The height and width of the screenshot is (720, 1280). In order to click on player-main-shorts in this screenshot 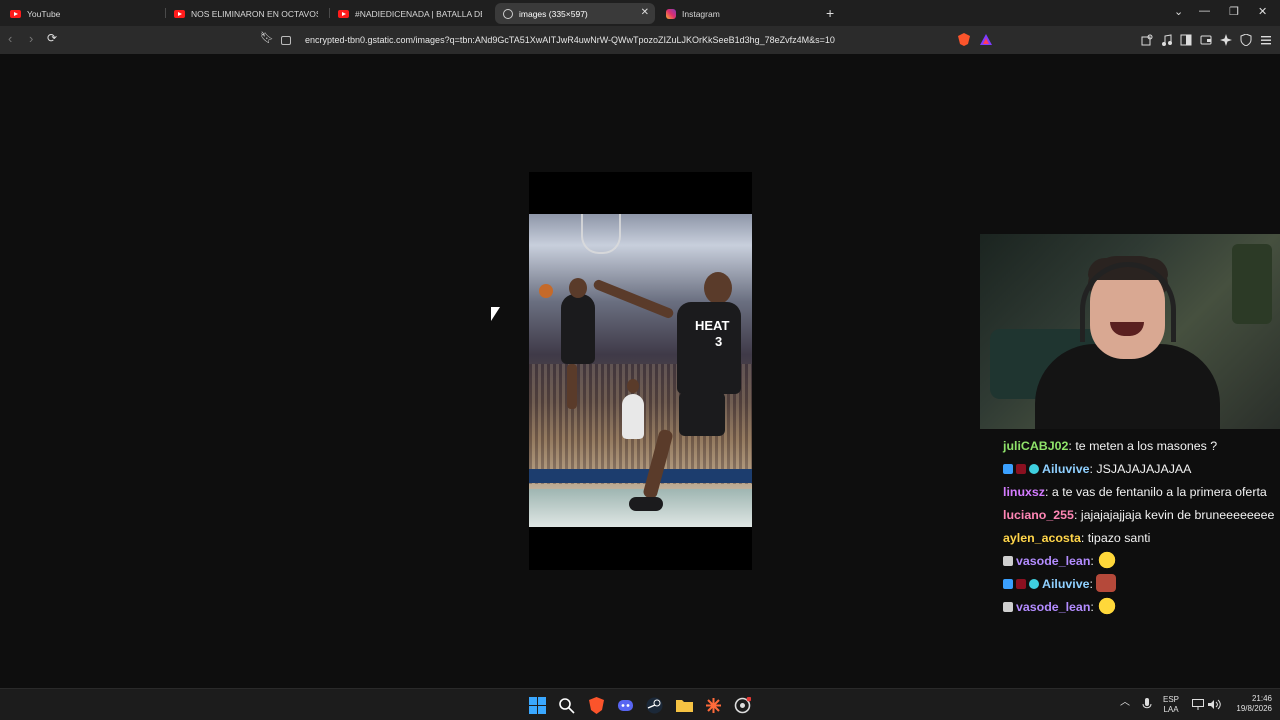, I will do `click(702, 414)`.